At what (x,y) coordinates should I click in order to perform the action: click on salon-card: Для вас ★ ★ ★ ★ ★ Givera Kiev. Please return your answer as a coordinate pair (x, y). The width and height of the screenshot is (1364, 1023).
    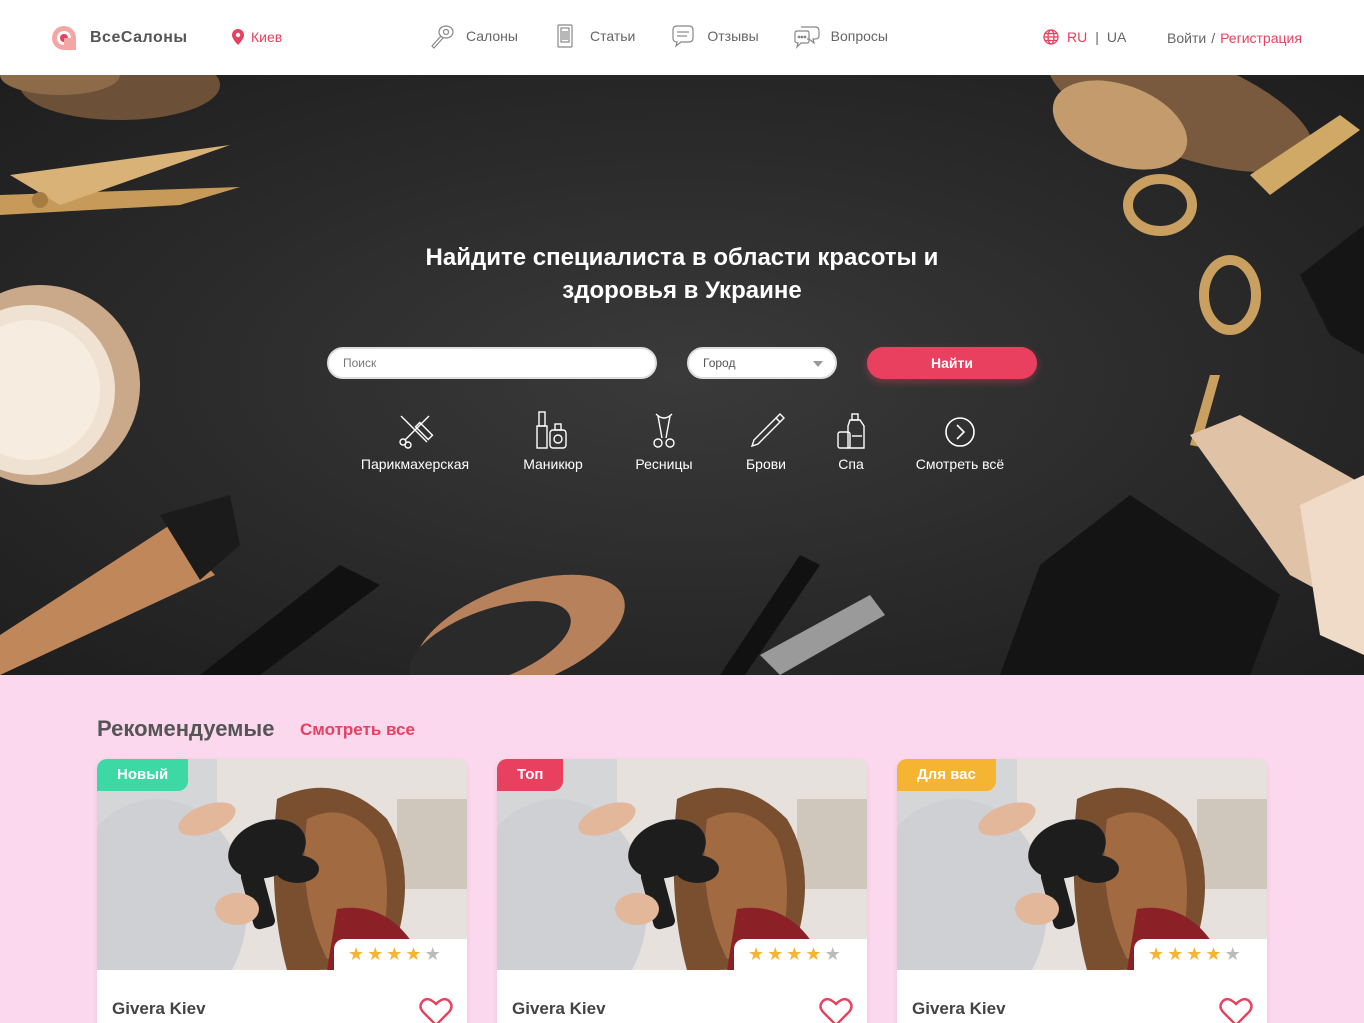
    Looking at the image, I should click on (1082, 891).